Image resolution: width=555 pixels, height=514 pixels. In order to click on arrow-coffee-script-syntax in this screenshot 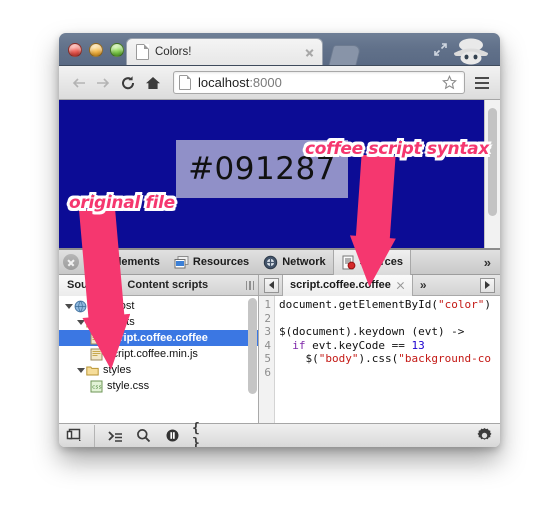, I will do `click(374, 224)`.